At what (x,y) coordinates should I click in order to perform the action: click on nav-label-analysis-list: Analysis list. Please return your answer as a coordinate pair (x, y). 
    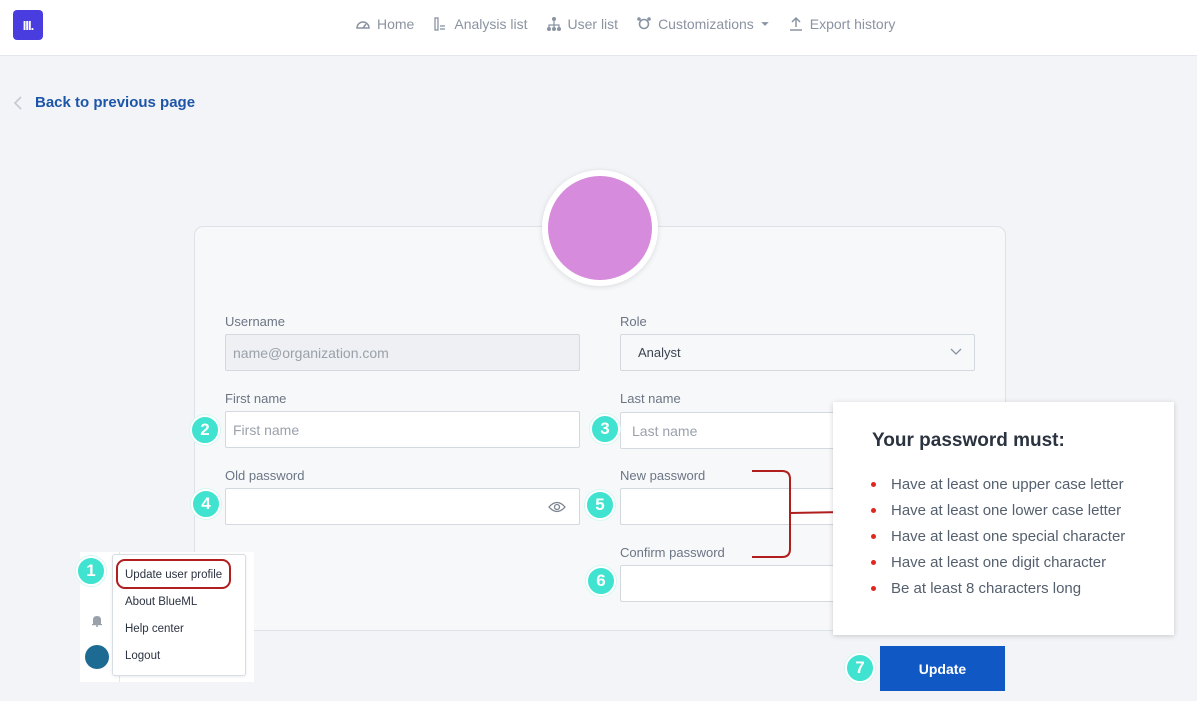
    Looking at the image, I should click on (491, 24).